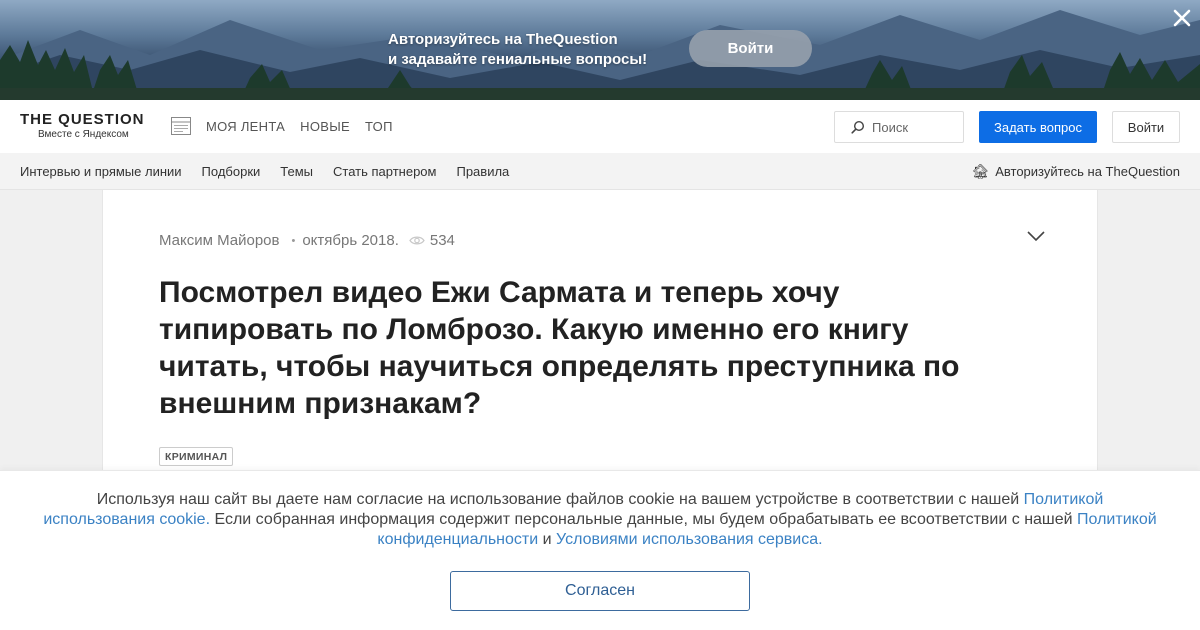 The image size is (1200, 630). Describe the element at coordinates (325, 126) in the screenshot. I see `nav-new: НОВЫЕ` at that location.